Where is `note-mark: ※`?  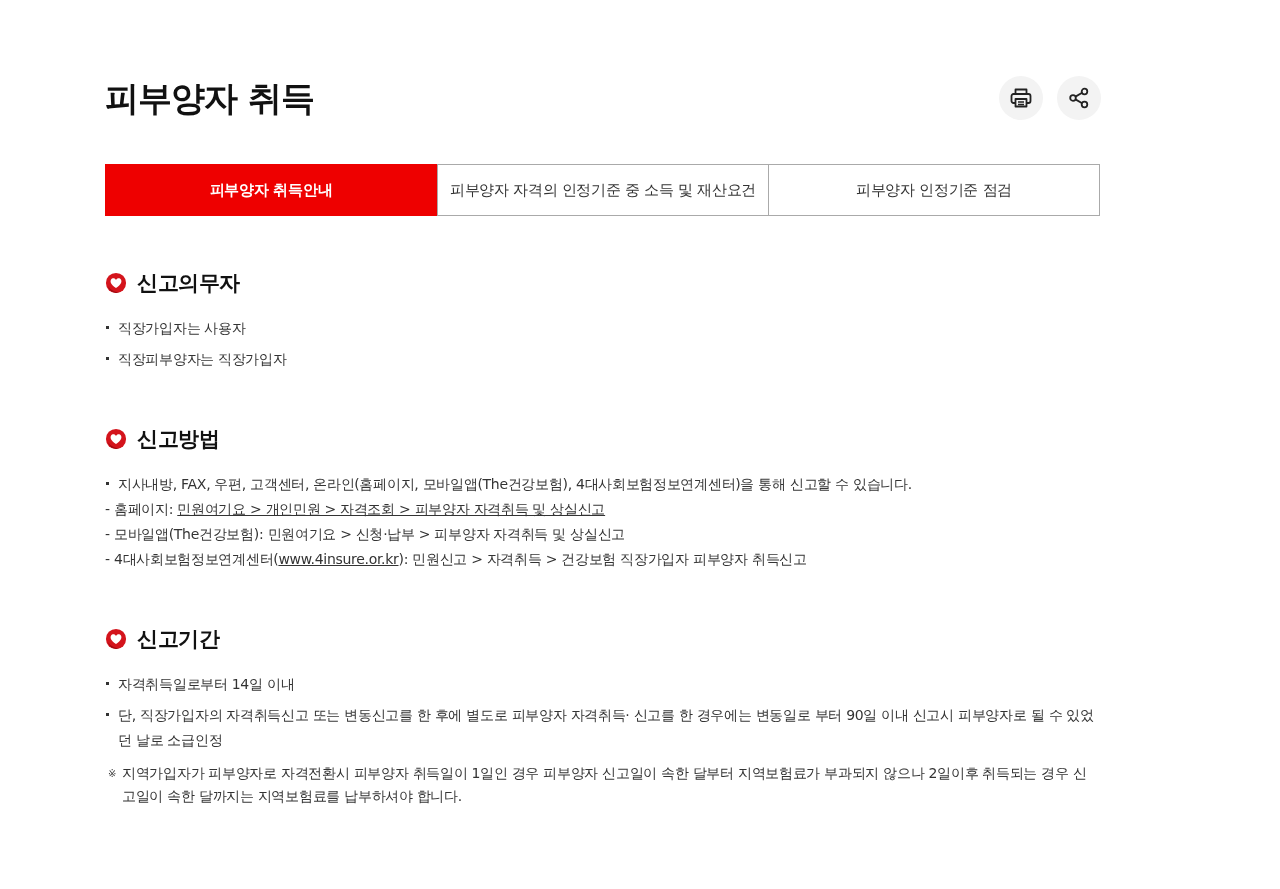 note-mark: ※ is located at coordinates (113, 774).